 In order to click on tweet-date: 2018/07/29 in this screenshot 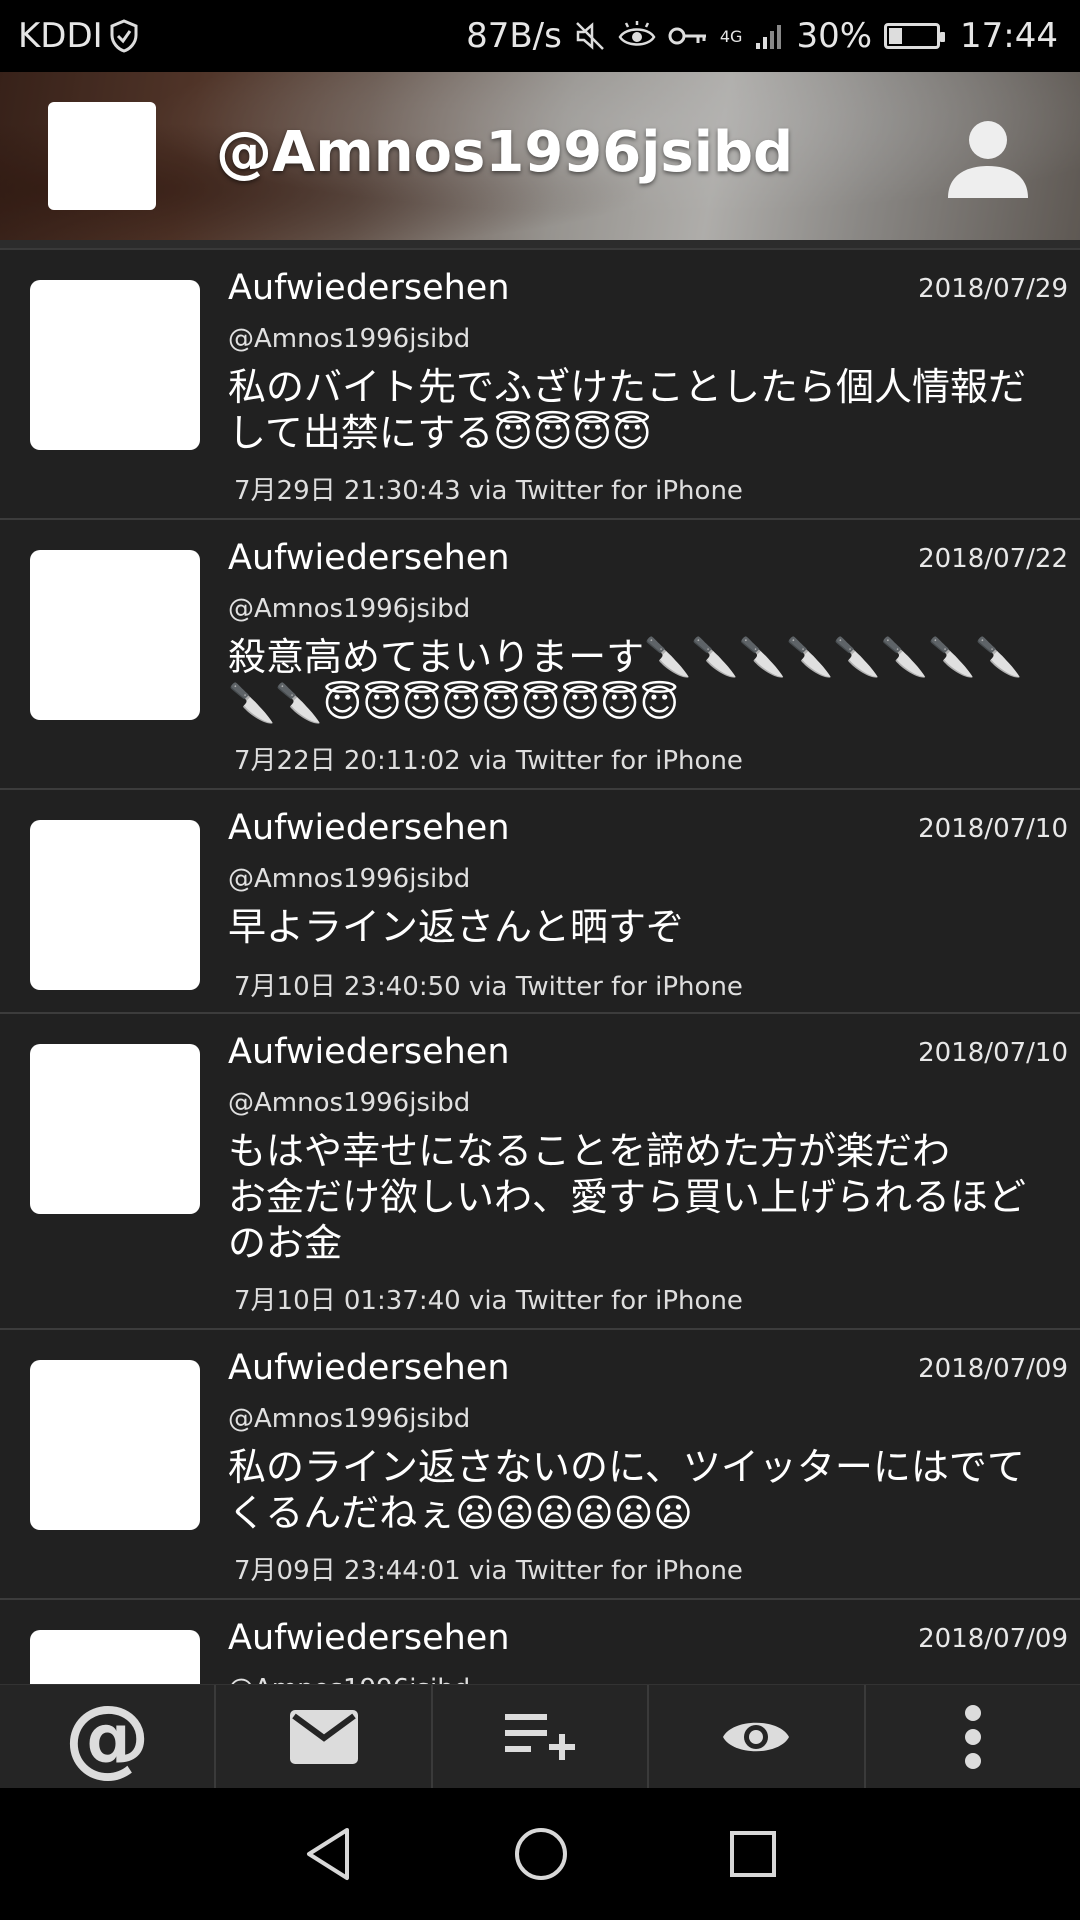, I will do `click(993, 289)`.